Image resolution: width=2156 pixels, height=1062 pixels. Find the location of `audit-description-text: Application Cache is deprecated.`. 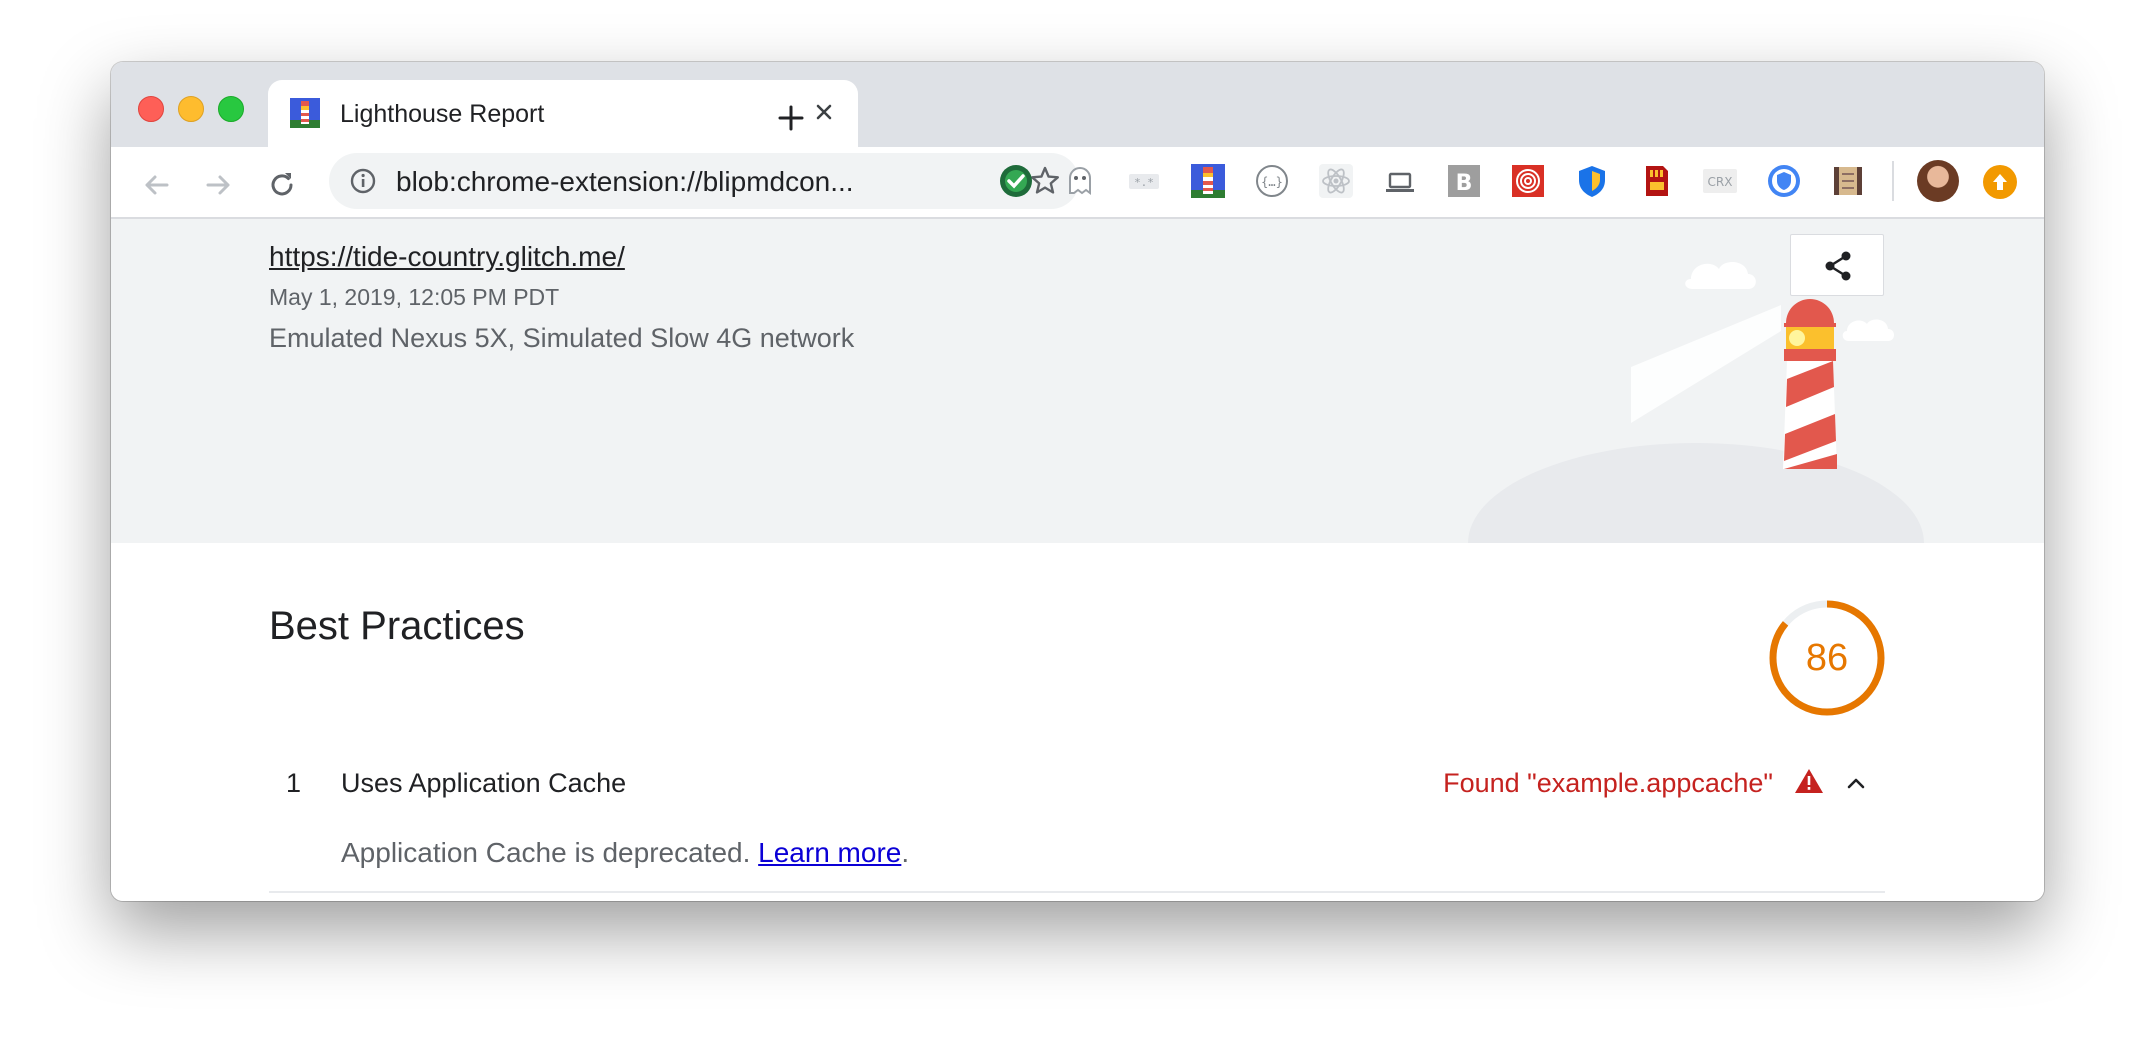

audit-description-text: Application Cache is deprecated. is located at coordinates (550, 852).